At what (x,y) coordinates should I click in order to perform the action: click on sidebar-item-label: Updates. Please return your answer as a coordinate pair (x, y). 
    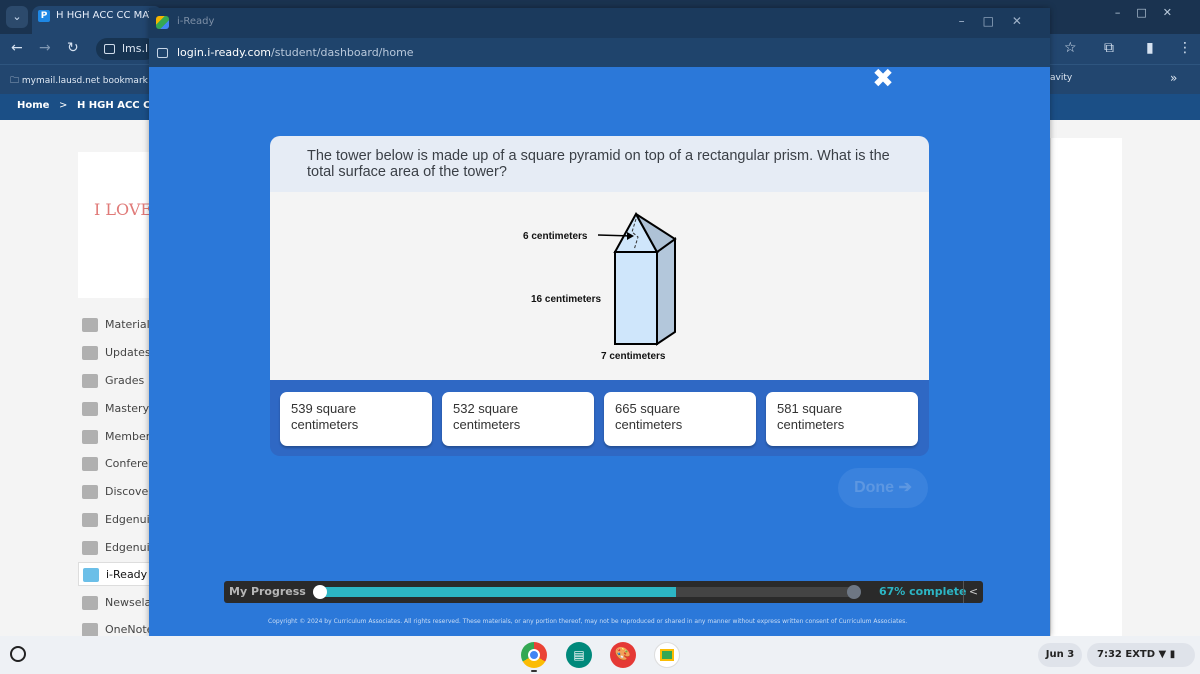
    Looking at the image, I should click on (128, 352).